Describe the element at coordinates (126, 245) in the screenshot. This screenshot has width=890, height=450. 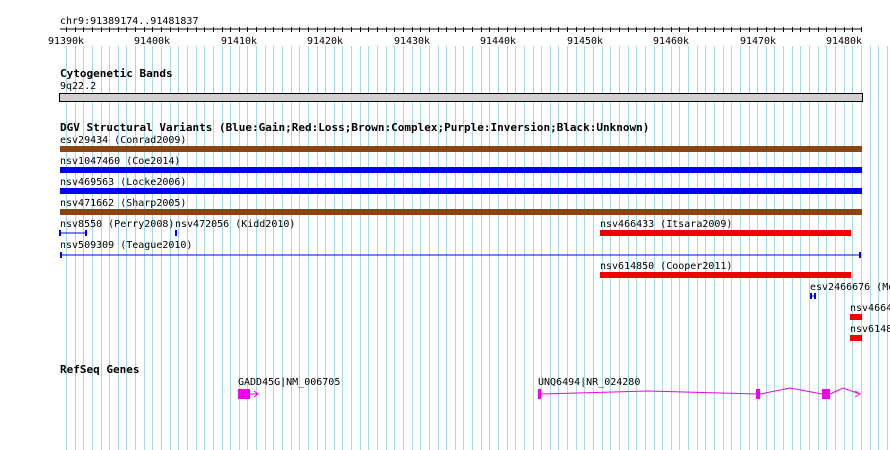
I see `variant-label: nsv509309 (Teague2010)` at that location.